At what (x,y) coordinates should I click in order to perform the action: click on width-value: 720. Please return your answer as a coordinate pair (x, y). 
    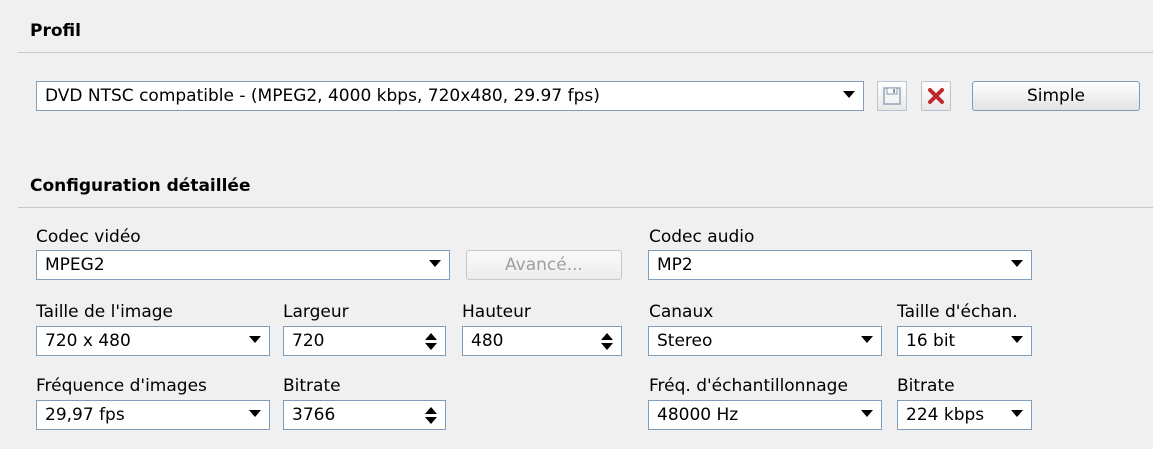
    Looking at the image, I should click on (308, 341).